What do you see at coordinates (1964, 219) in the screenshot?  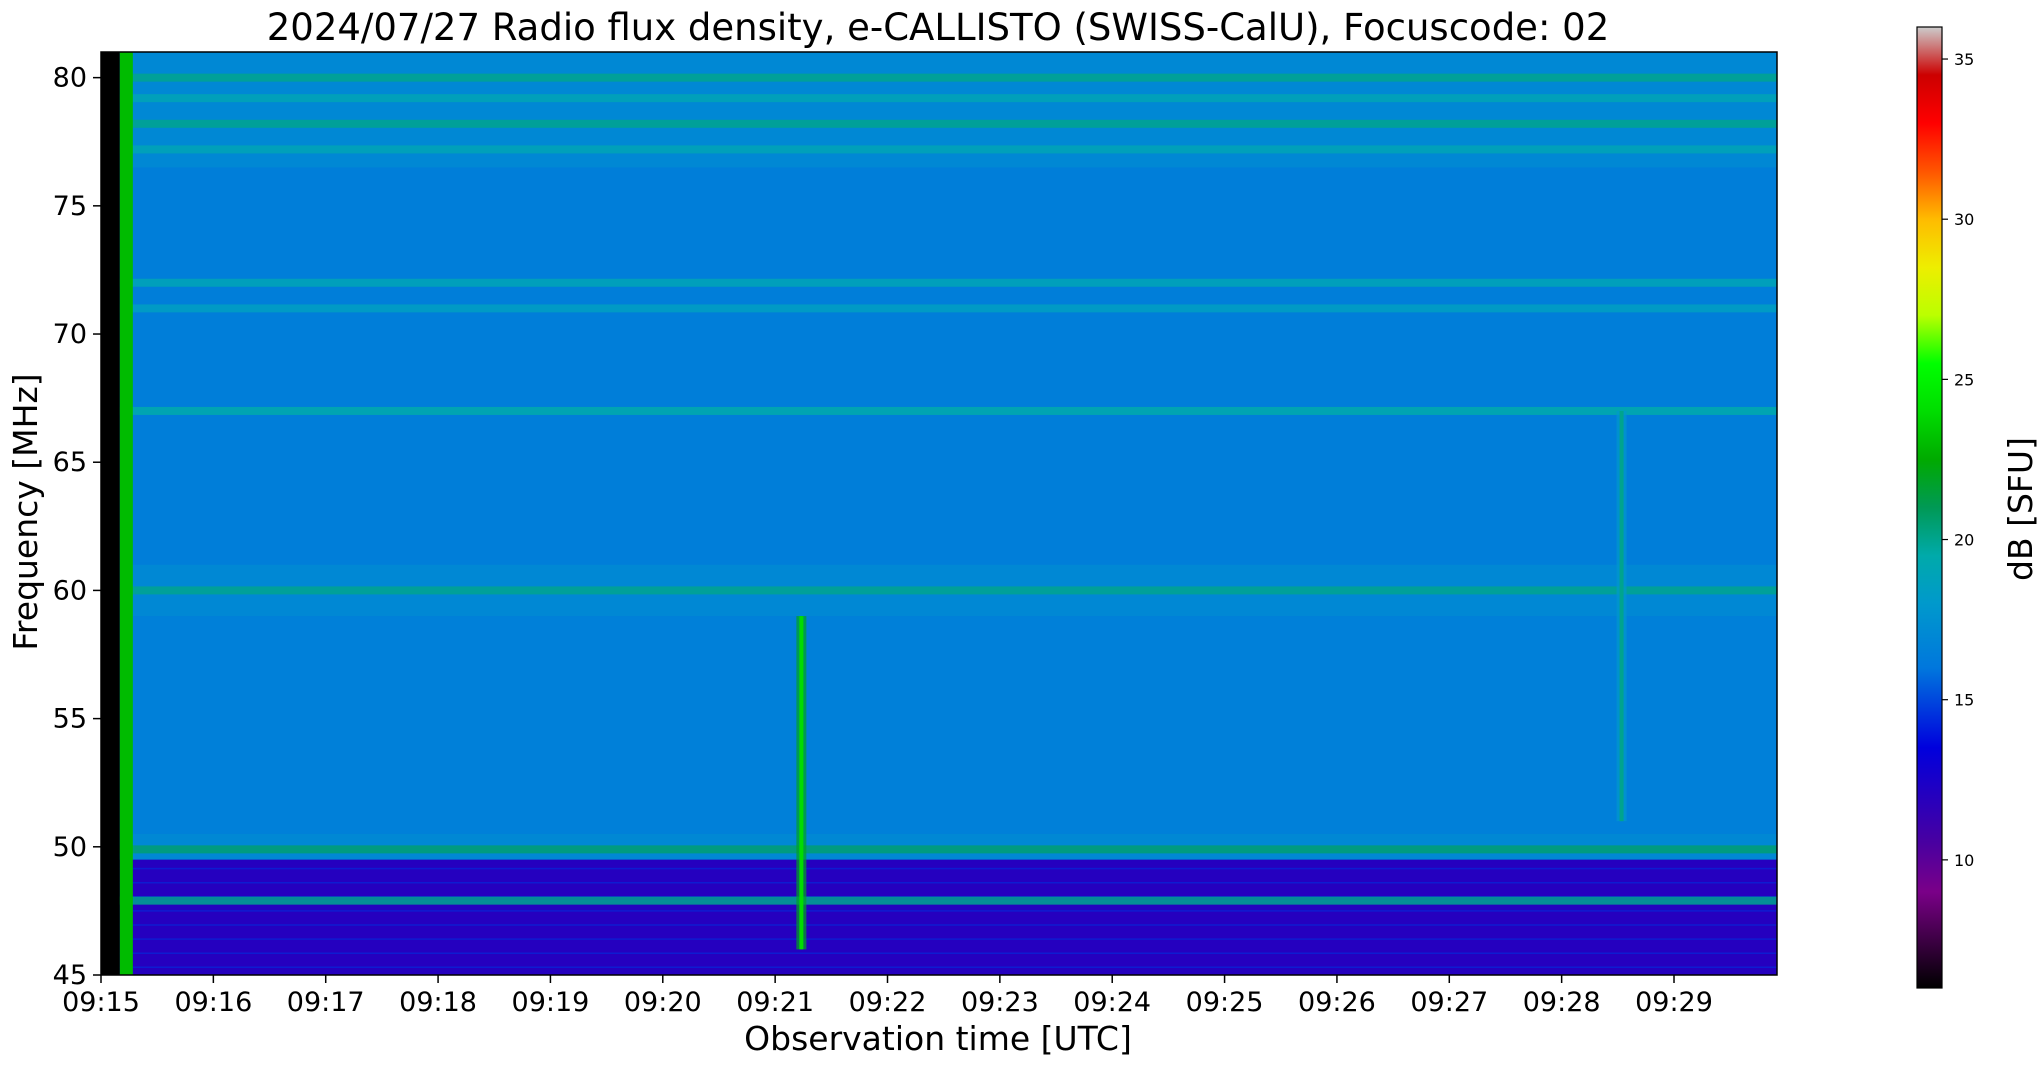 I see `colorbar-tick-label-4: 30` at bounding box center [1964, 219].